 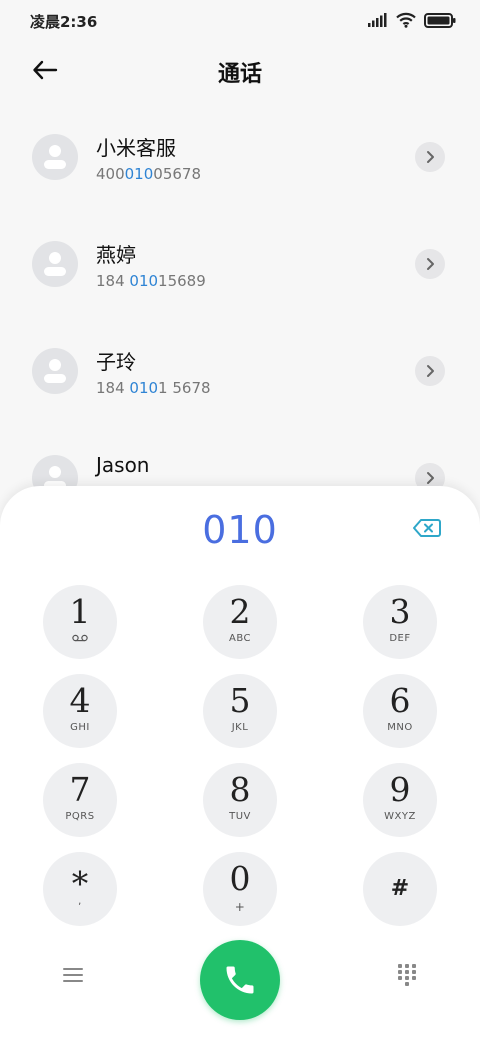 I want to click on key-star: * ,, so click(x=80, y=889).